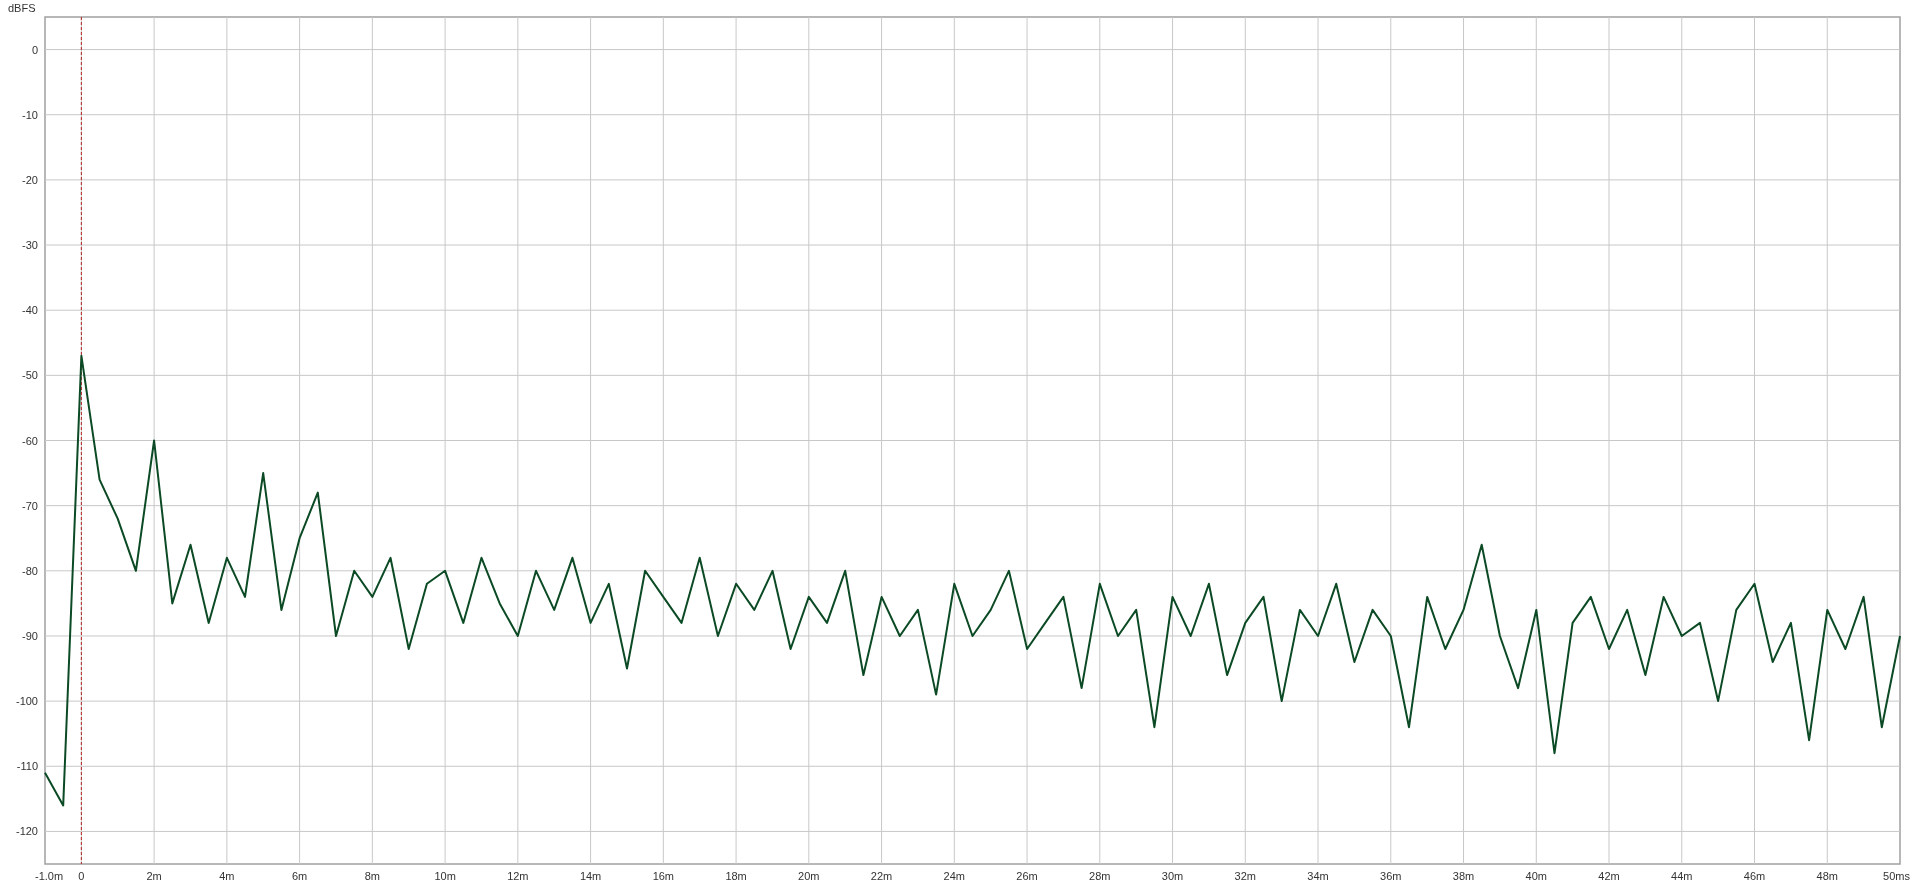 The width and height of the screenshot is (1920, 889). Describe the element at coordinates (30, 440) in the screenshot. I see `y-tick-label: -60` at that location.